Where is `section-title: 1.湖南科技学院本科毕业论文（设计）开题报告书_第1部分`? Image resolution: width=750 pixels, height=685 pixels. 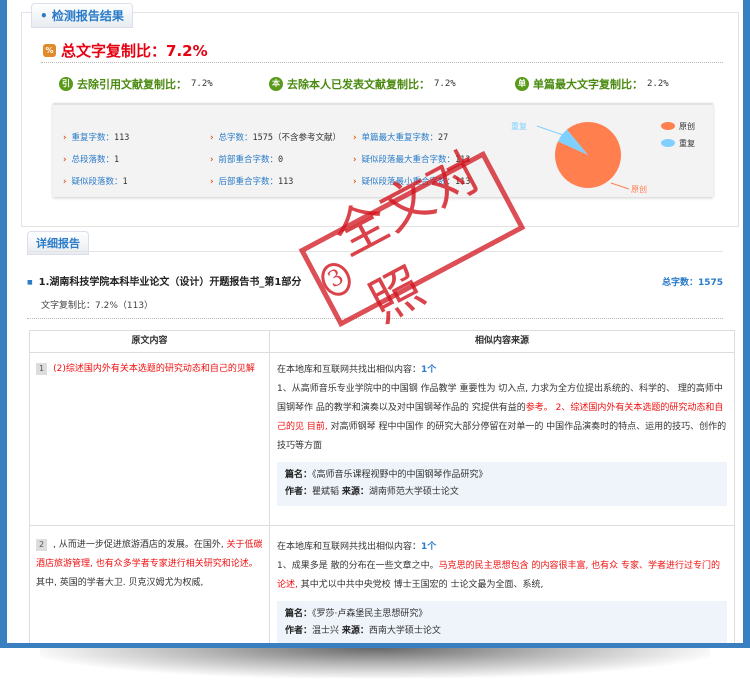
section-title: 1.湖南科技学院本科毕业论文（设计）开题报告书_第1部分 is located at coordinates (164, 280).